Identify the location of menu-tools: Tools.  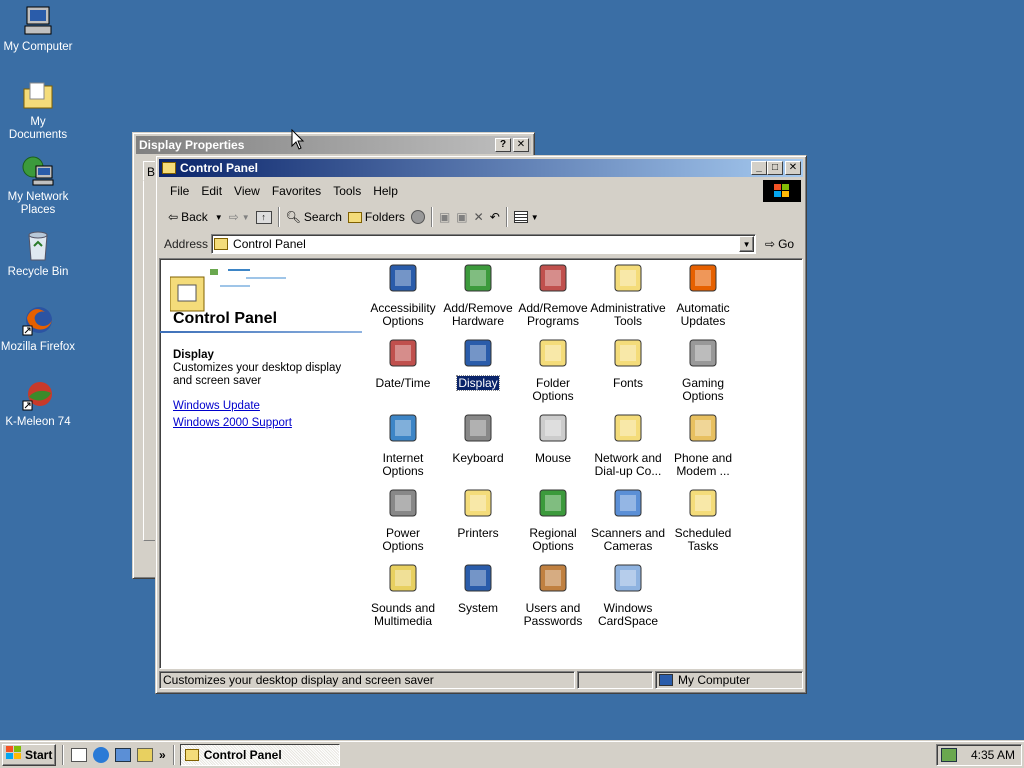
(347, 191).